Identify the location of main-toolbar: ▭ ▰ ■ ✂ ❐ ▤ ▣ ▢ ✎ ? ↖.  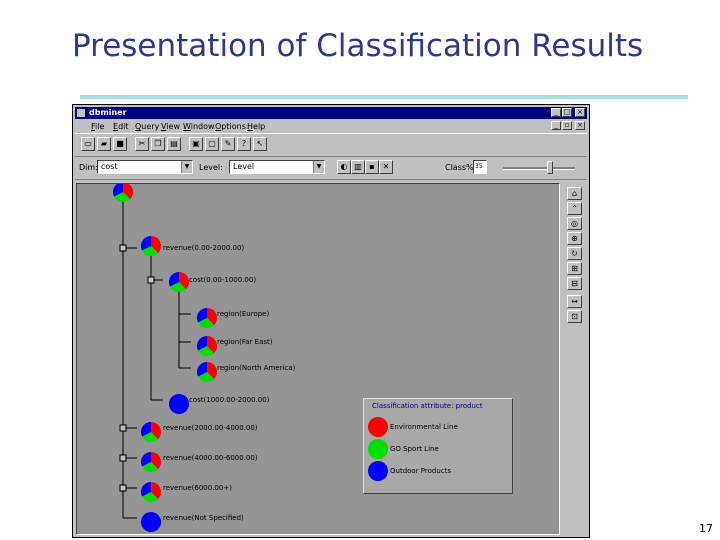
(331, 145).